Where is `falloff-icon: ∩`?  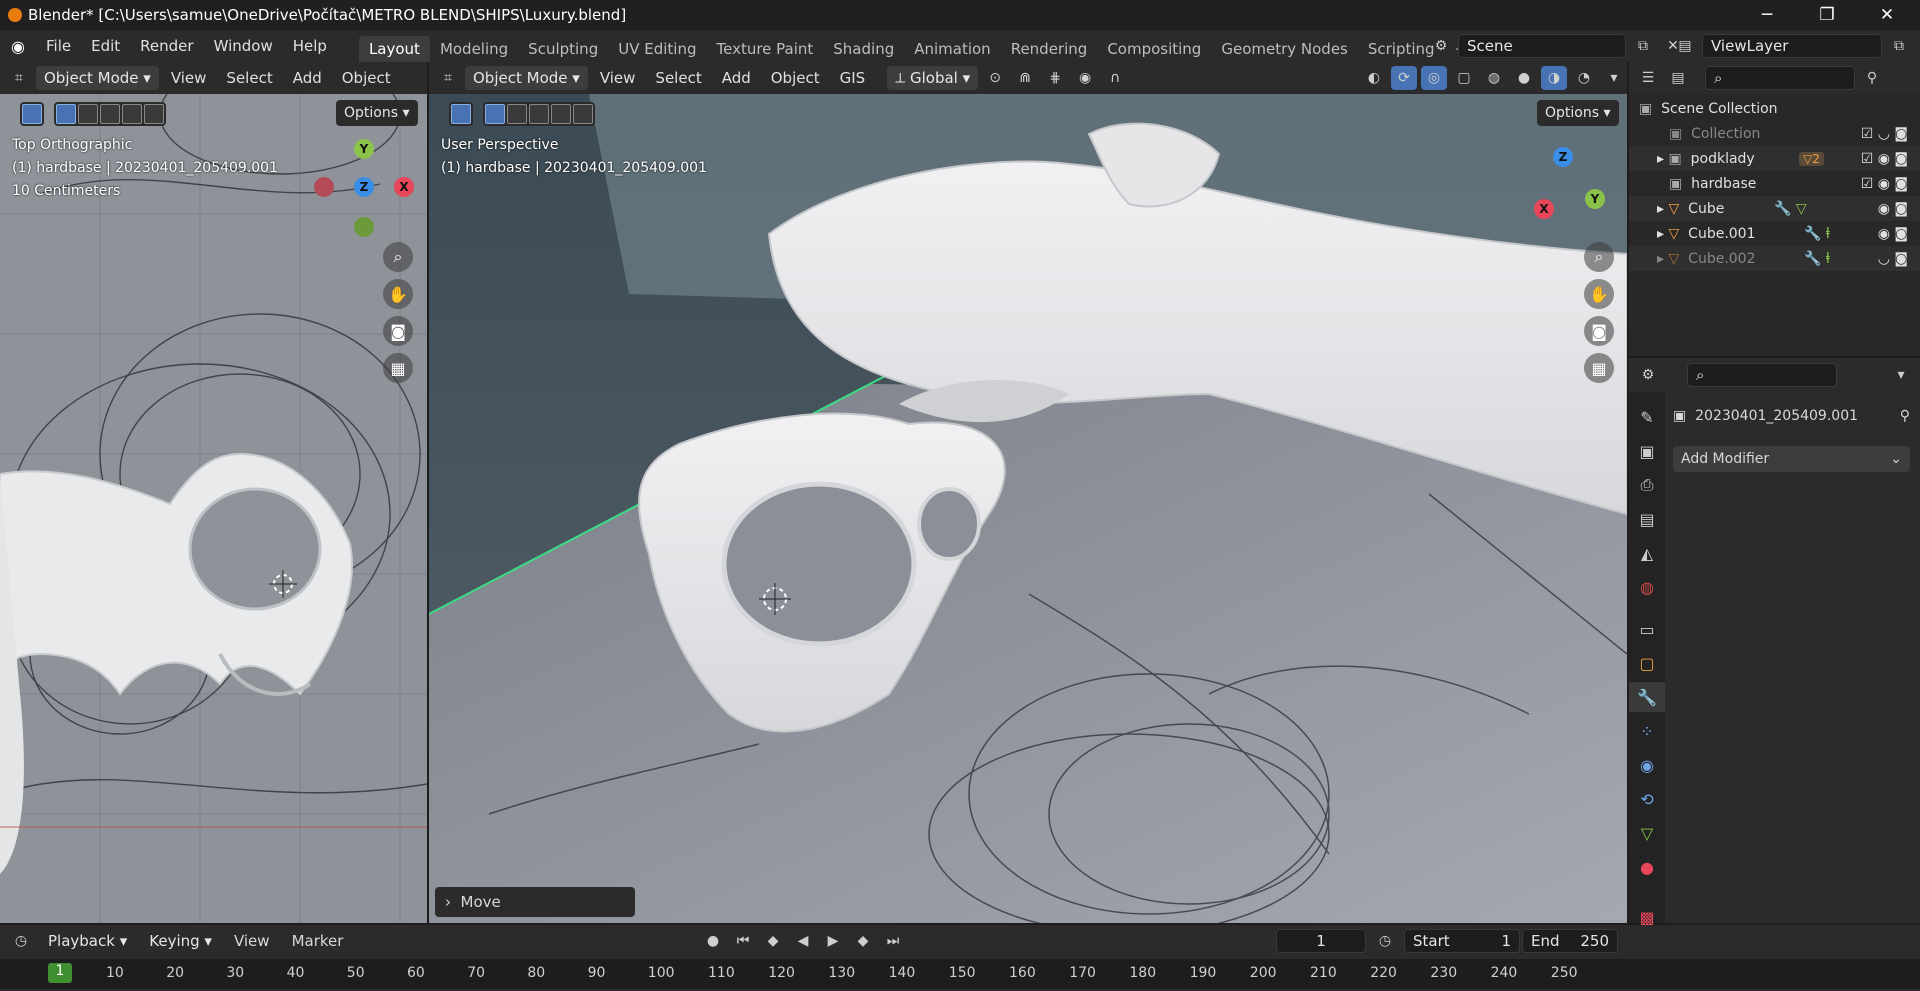 falloff-icon: ∩ is located at coordinates (1115, 78).